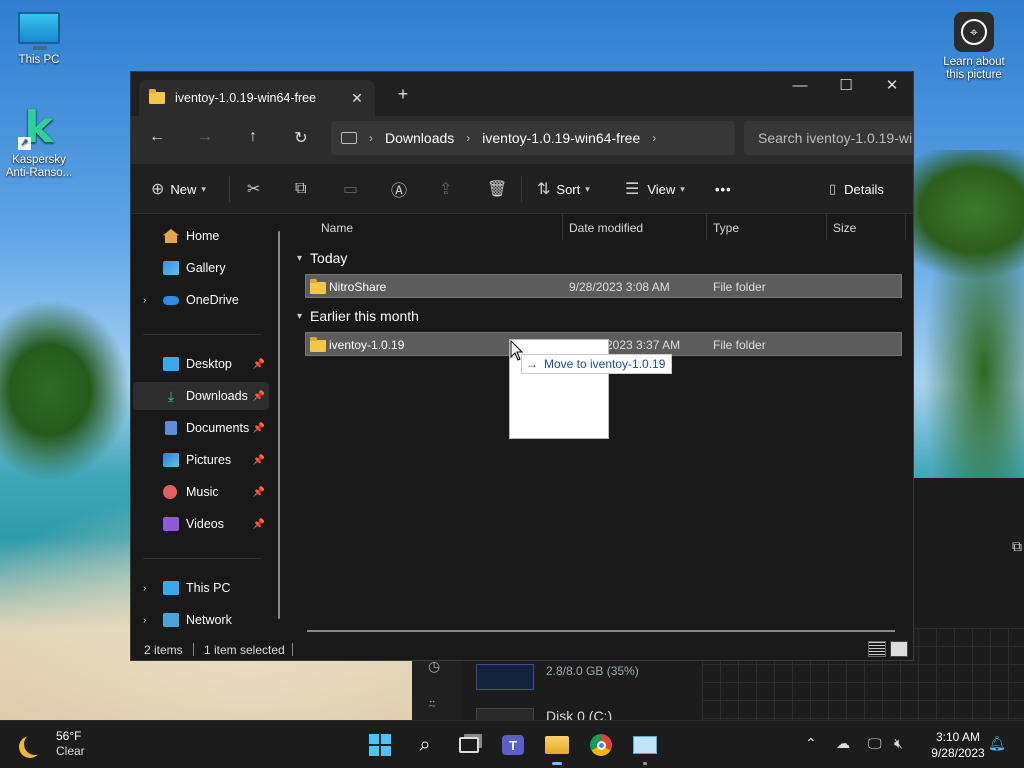 The image size is (1024, 768). What do you see at coordinates (183, 189) in the screenshot?
I see `new-label: New` at bounding box center [183, 189].